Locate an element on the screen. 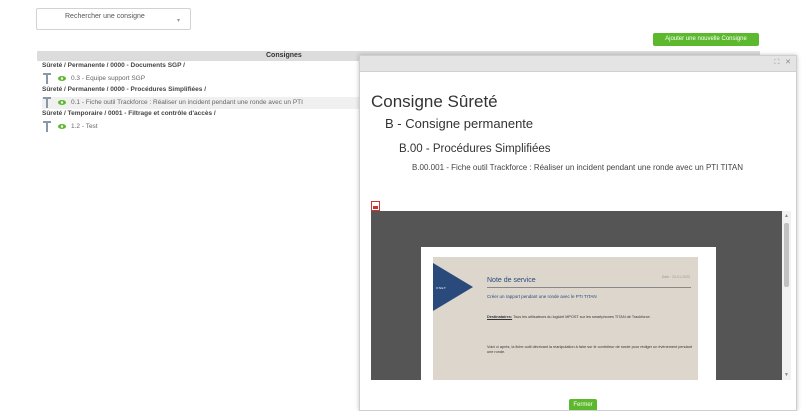  list-item-label: 1.2 - Test is located at coordinates (84, 126).